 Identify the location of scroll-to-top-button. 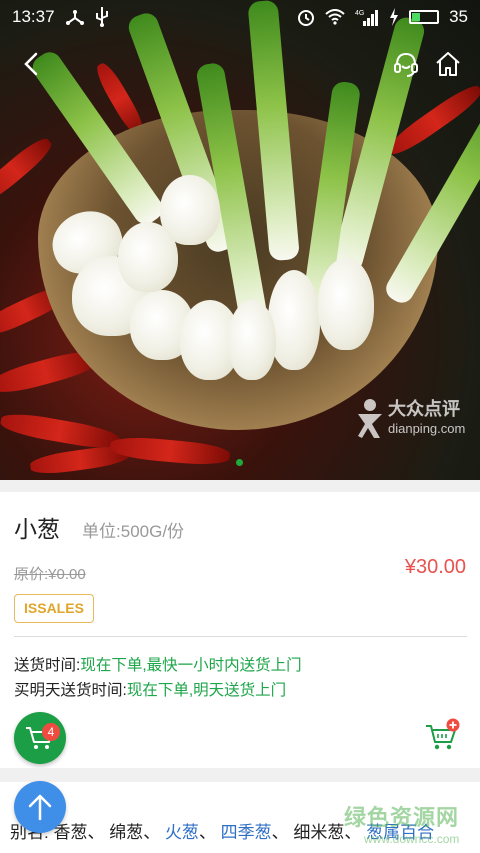
(40, 807).